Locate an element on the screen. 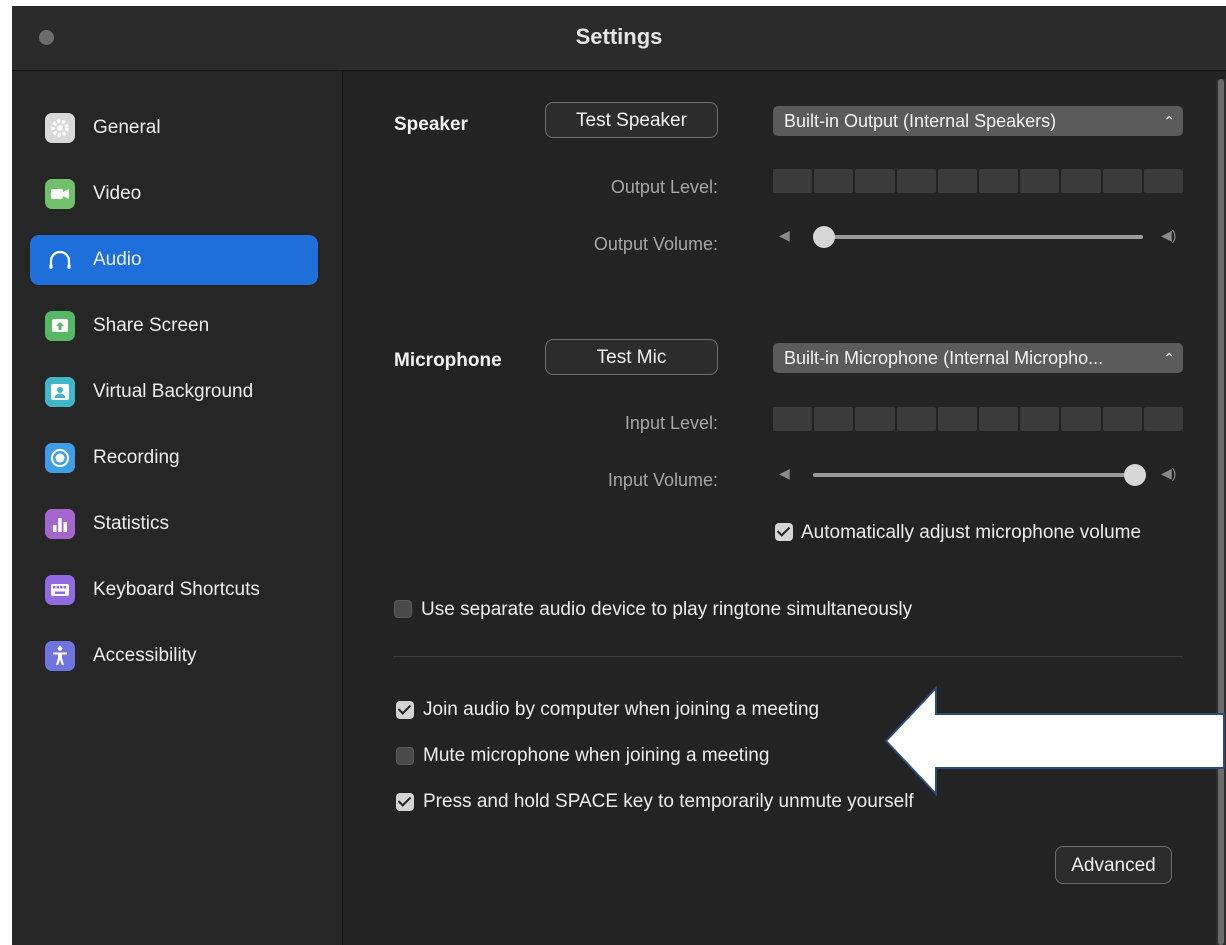 Image resolution: width=1226 pixels, height=945 pixels. sidebar-item-label: Audio is located at coordinates (117, 259).